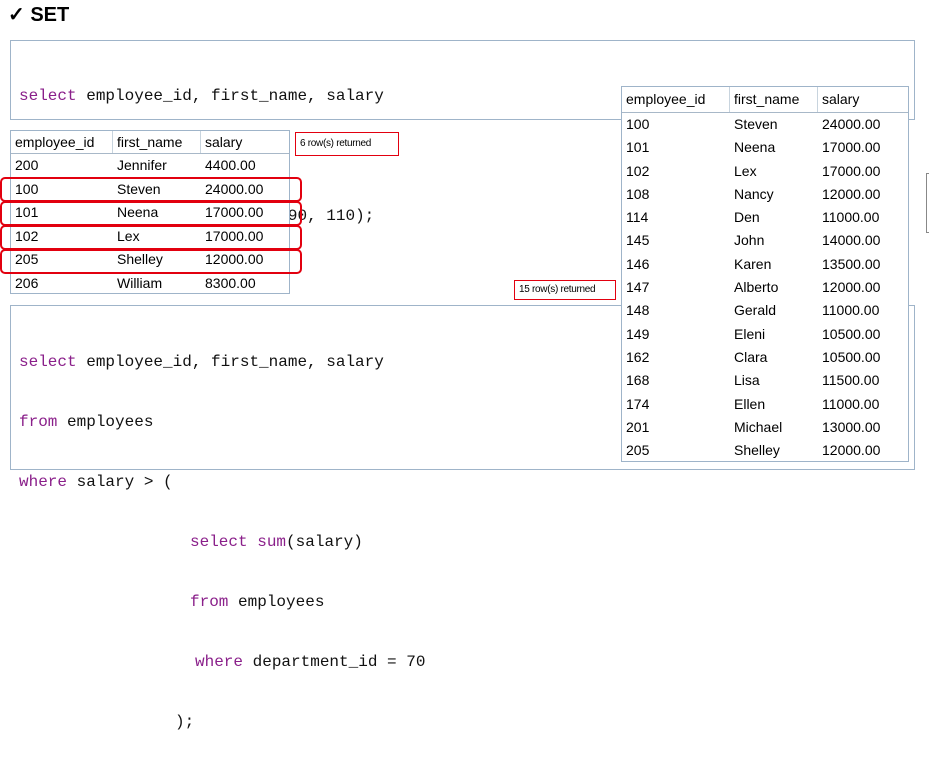 Image resolution: width=929 pixels, height=772 pixels. I want to click on table-row: 100 Steven 24000.00, so click(765, 124).